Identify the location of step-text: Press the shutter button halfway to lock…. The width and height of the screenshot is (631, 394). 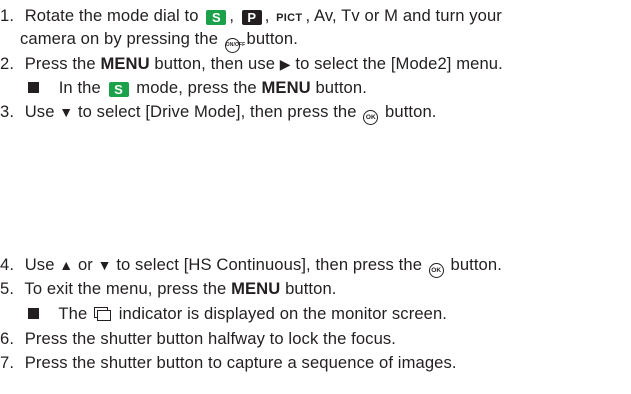
(210, 338).